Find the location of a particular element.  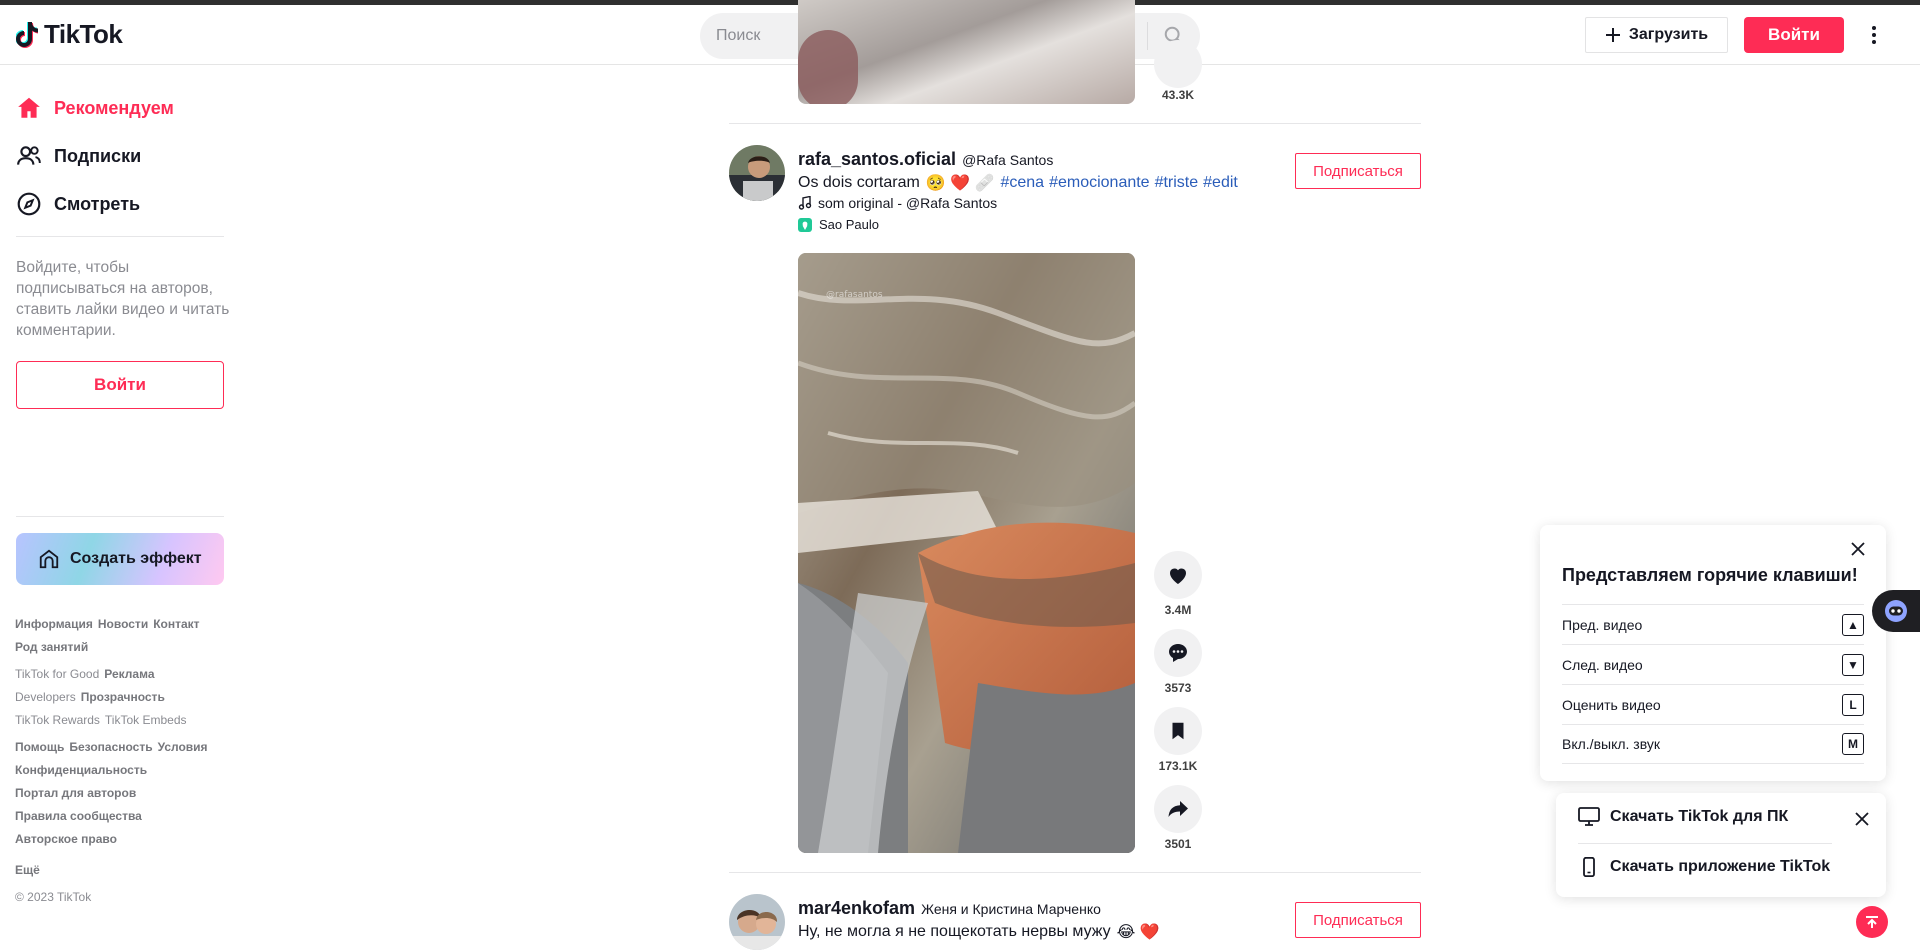

author-username: rafa_santos.oficial is located at coordinates (877, 159).